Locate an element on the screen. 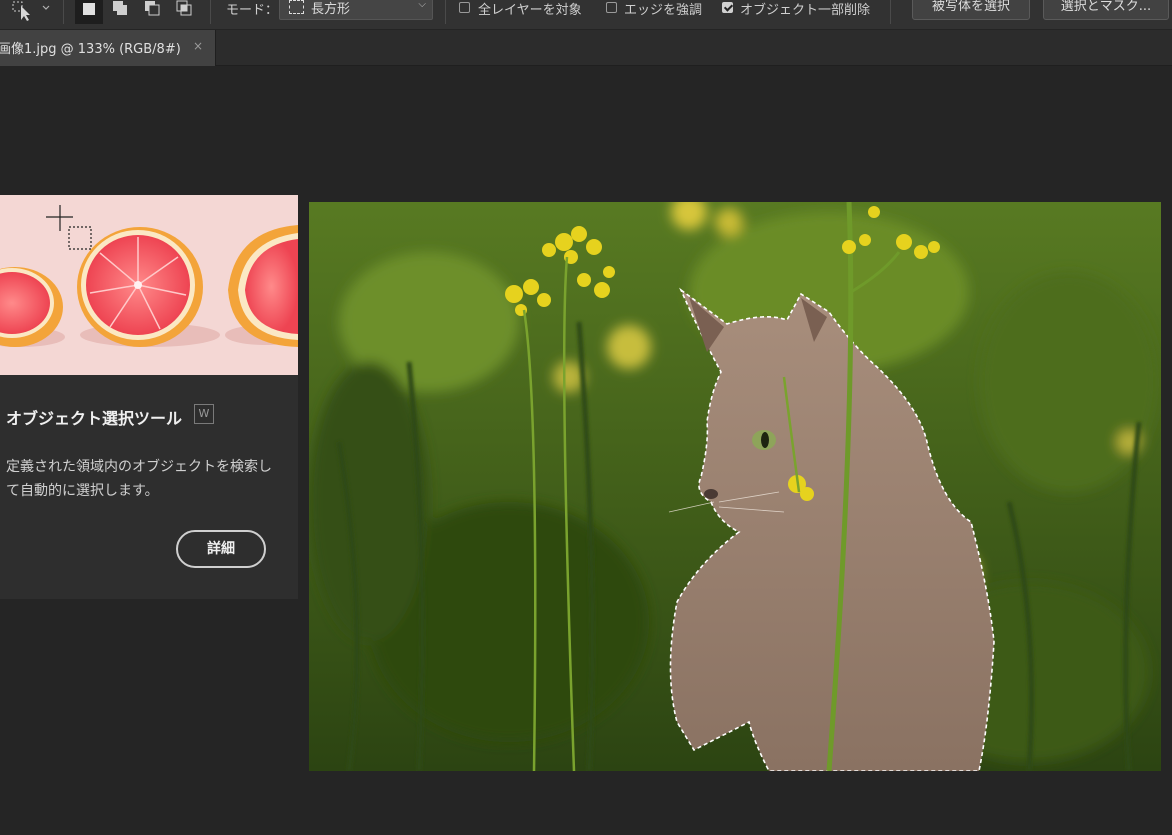 The height and width of the screenshot is (835, 1172). learn-more-button: 詳細 is located at coordinates (221, 549).